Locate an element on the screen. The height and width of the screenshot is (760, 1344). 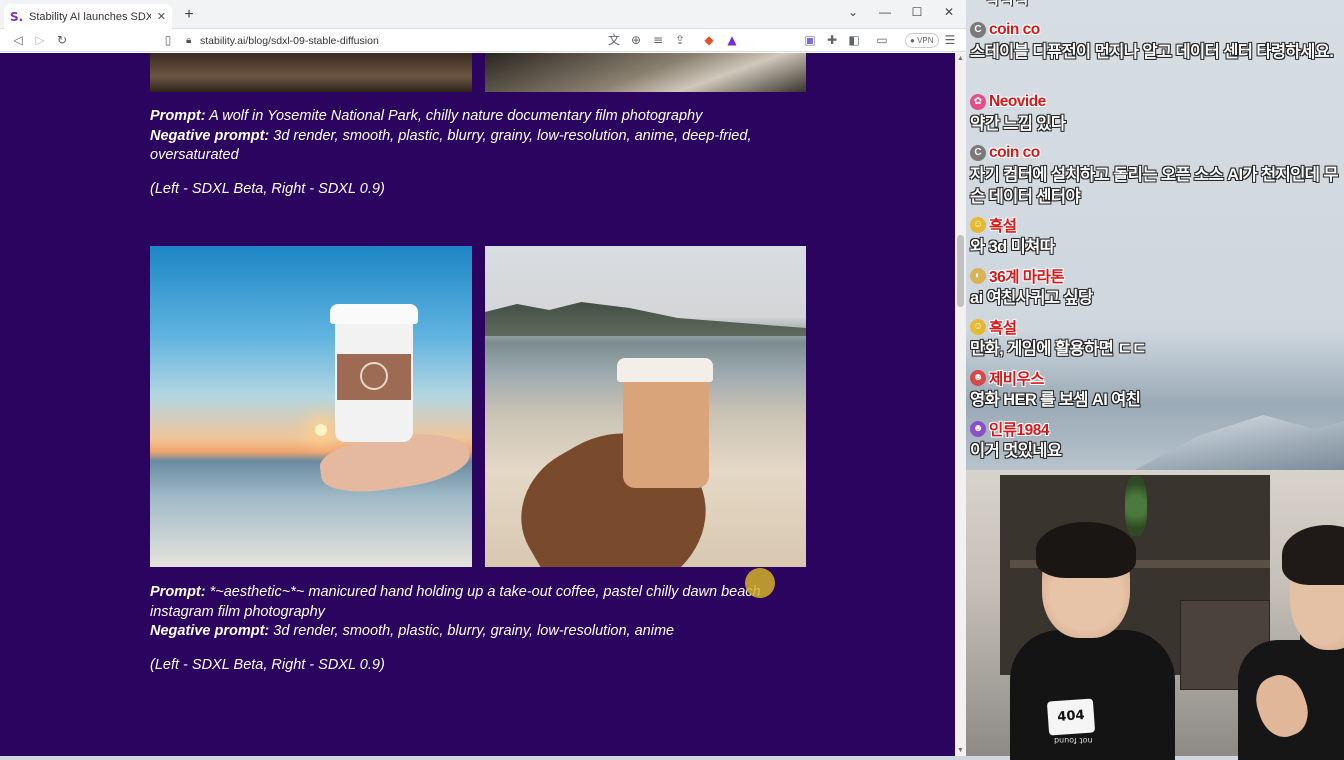
reload-icon: ↻ is located at coordinates (62, 40).